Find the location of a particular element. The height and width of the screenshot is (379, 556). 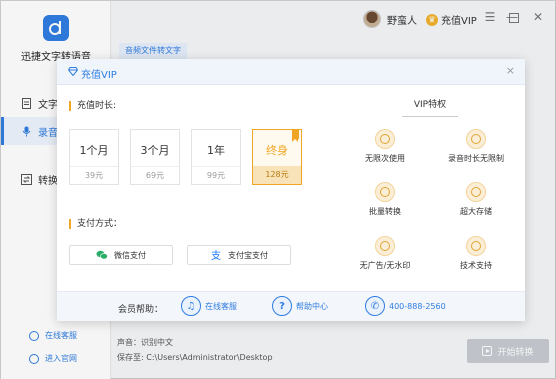

plan-price: 39元 is located at coordinates (94, 175).